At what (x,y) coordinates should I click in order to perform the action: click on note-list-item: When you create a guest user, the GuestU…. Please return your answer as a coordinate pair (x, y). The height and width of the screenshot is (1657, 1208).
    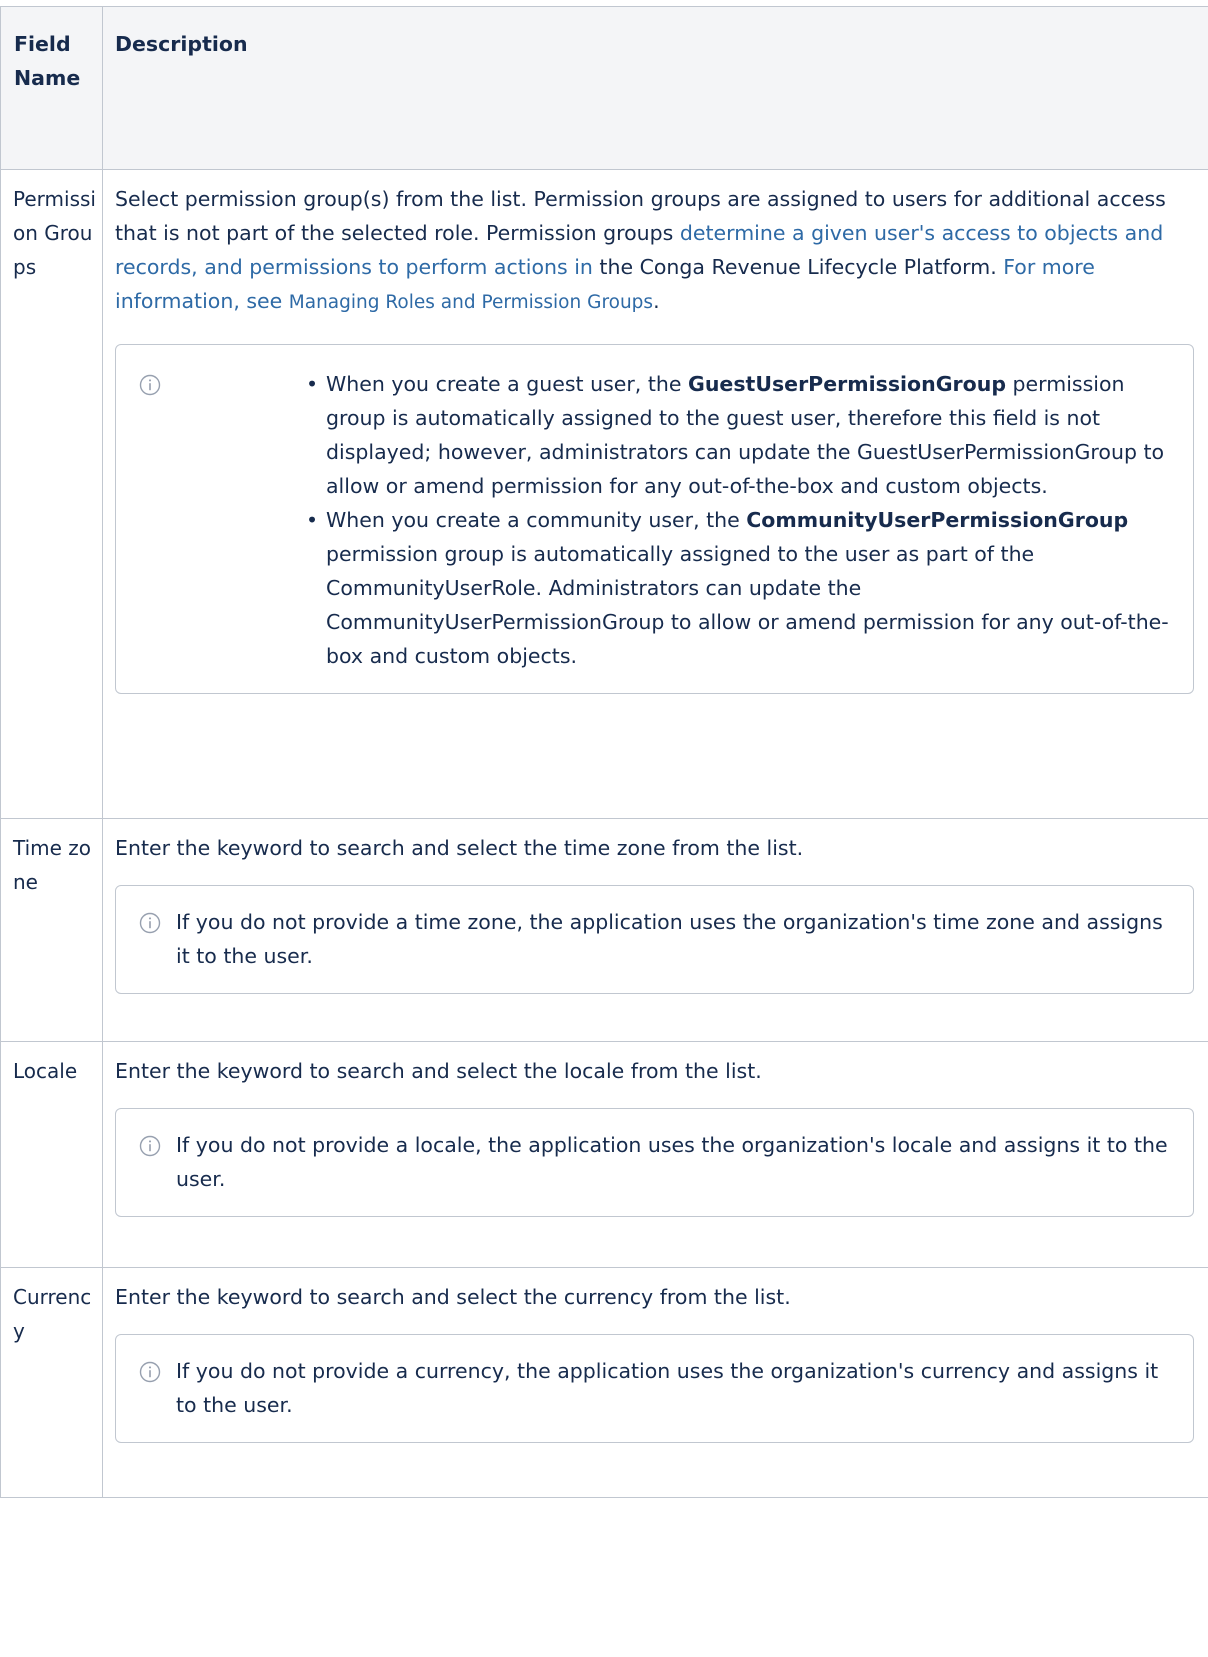
    Looking at the image, I should click on (739, 435).